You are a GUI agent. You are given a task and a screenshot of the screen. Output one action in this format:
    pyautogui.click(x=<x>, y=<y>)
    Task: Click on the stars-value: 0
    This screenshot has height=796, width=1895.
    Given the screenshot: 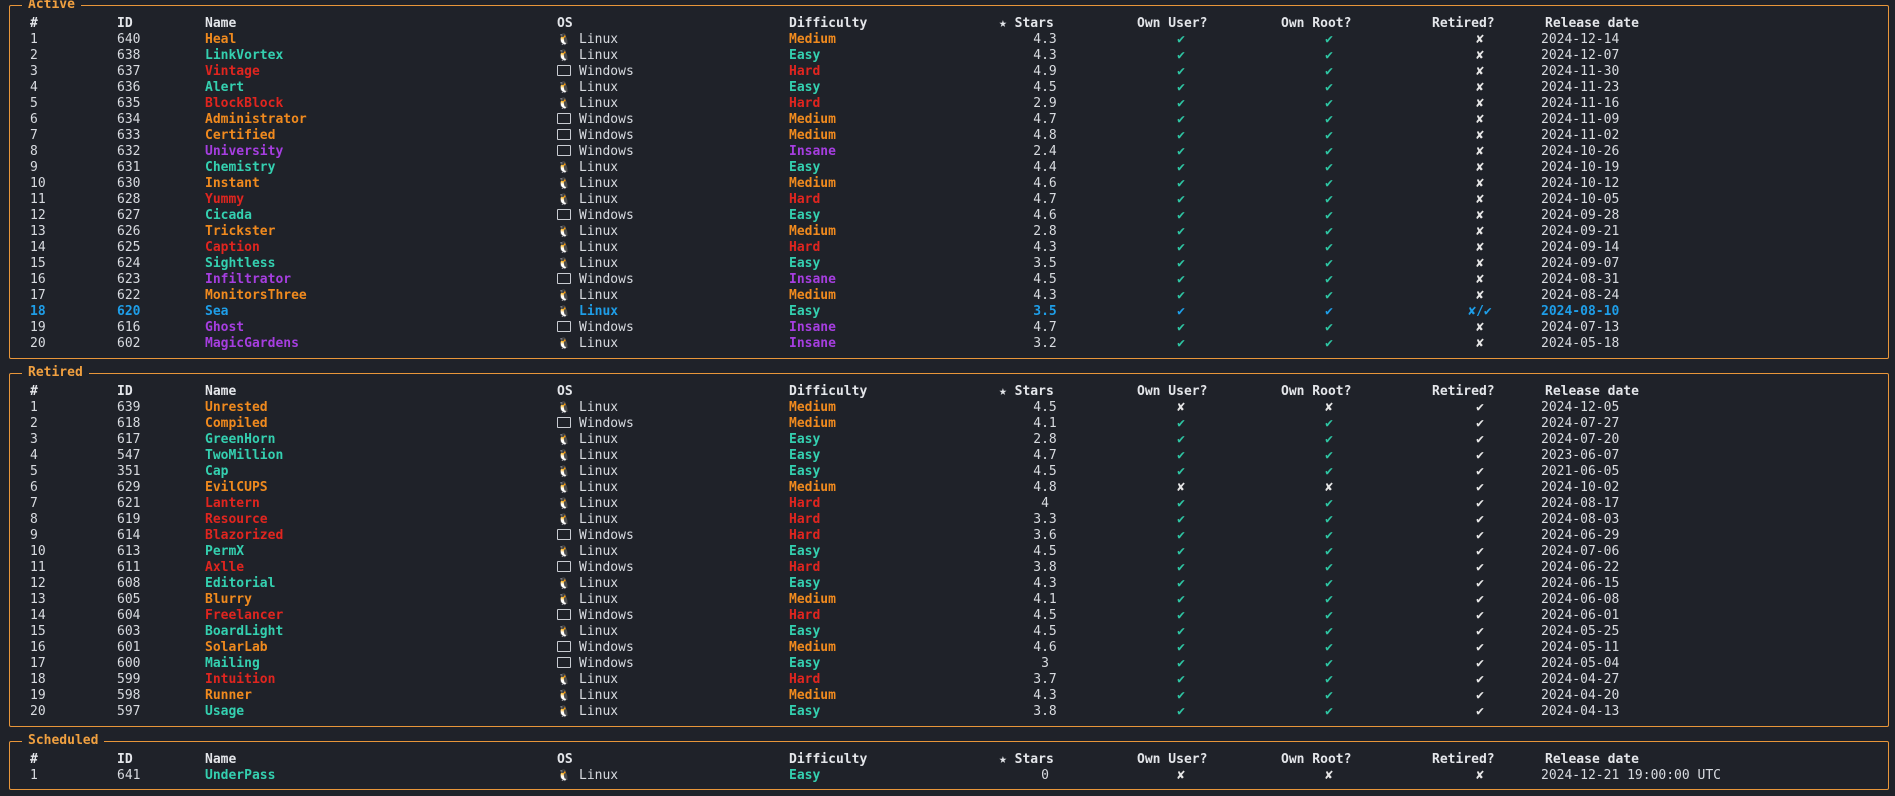 What is the action you would take?
    pyautogui.click(x=1045, y=775)
    